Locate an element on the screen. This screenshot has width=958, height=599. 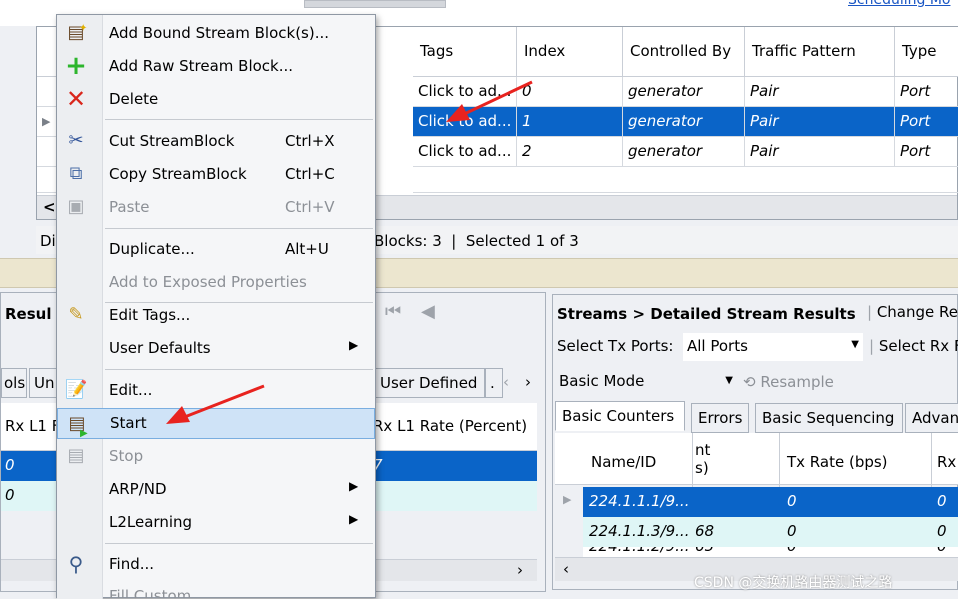
scheduling-link: Scheduling Mo is located at coordinates (899, 4).